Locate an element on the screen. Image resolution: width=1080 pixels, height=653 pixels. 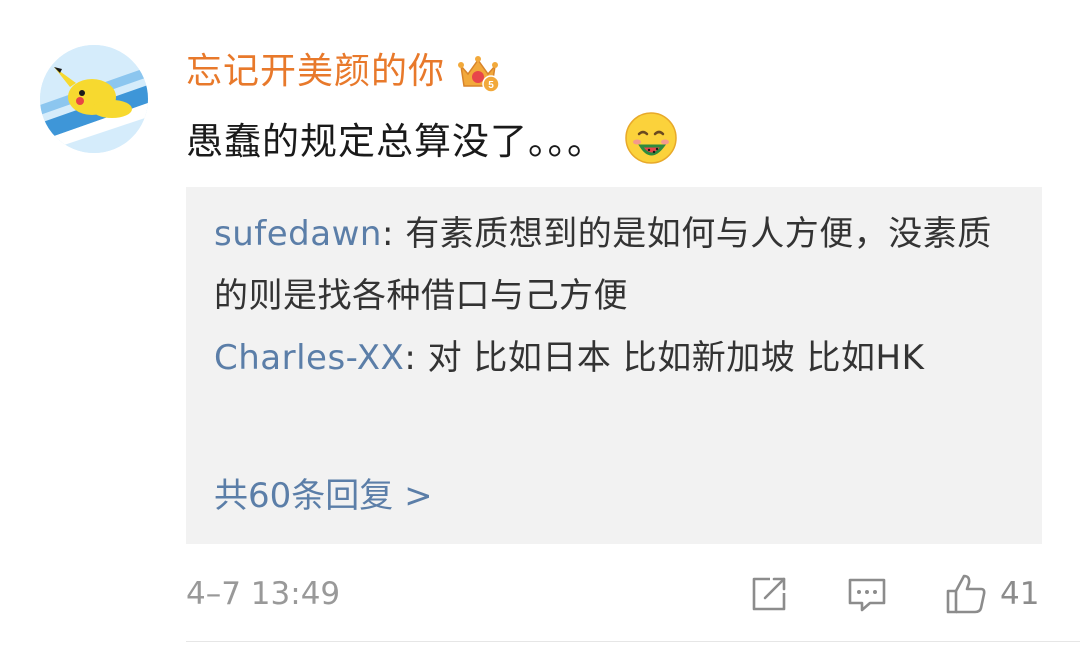
comment-text-row: 愚蠢的规定总算没了。。。 is located at coordinates (432, 138).